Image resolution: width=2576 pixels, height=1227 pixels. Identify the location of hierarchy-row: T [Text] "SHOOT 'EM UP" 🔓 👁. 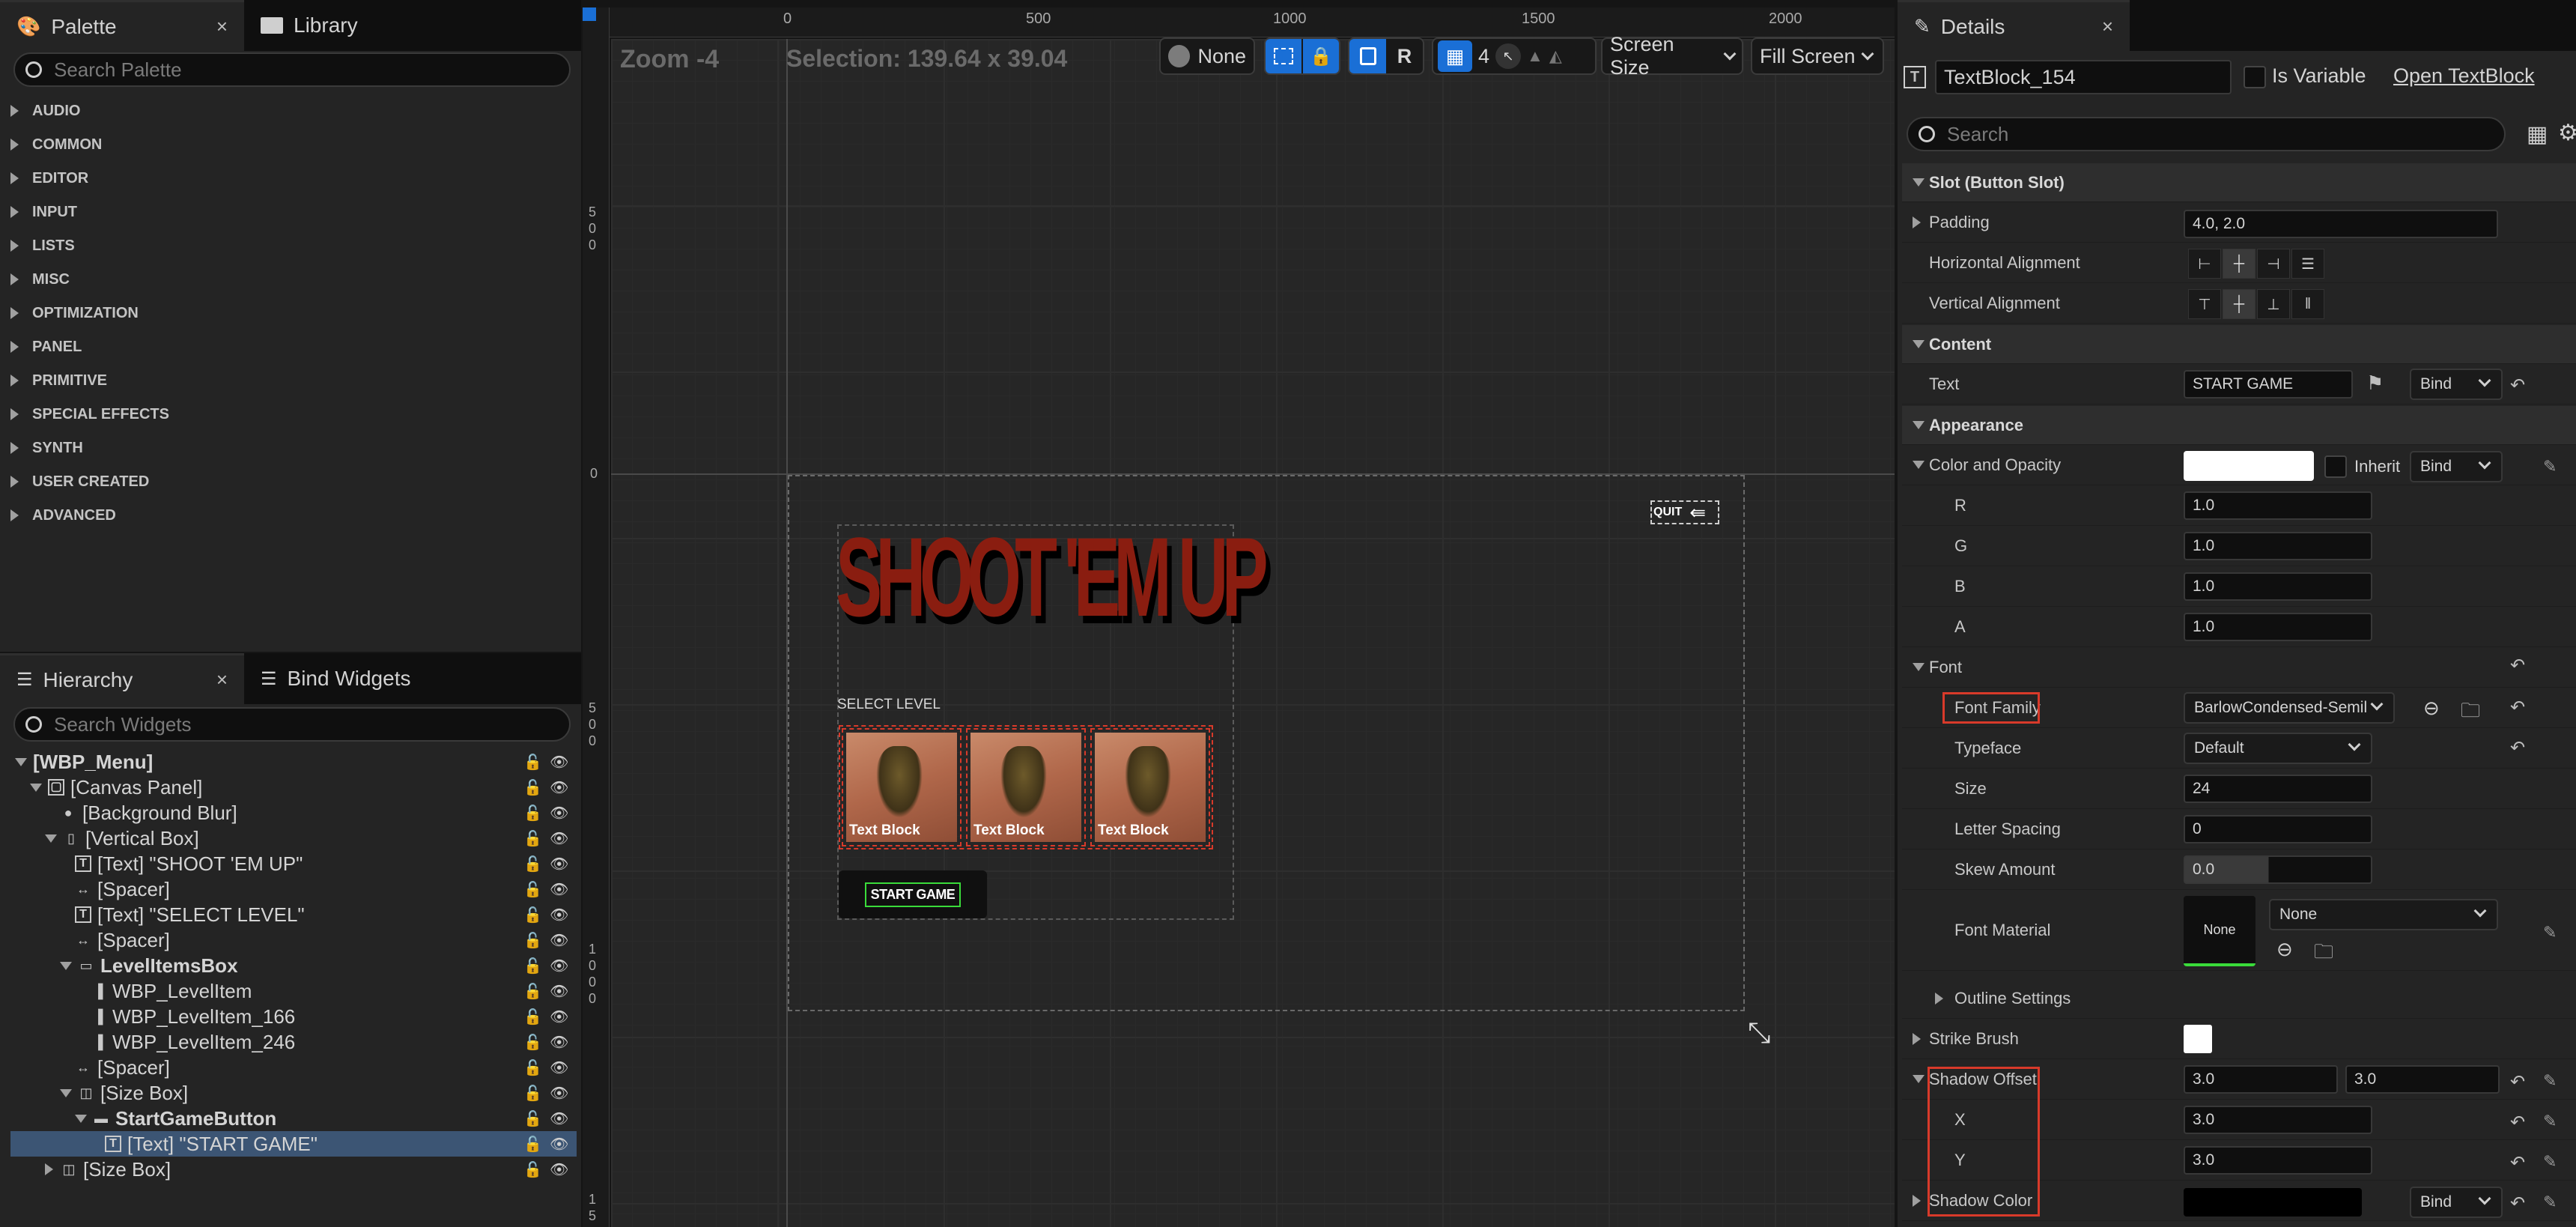
(293, 863).